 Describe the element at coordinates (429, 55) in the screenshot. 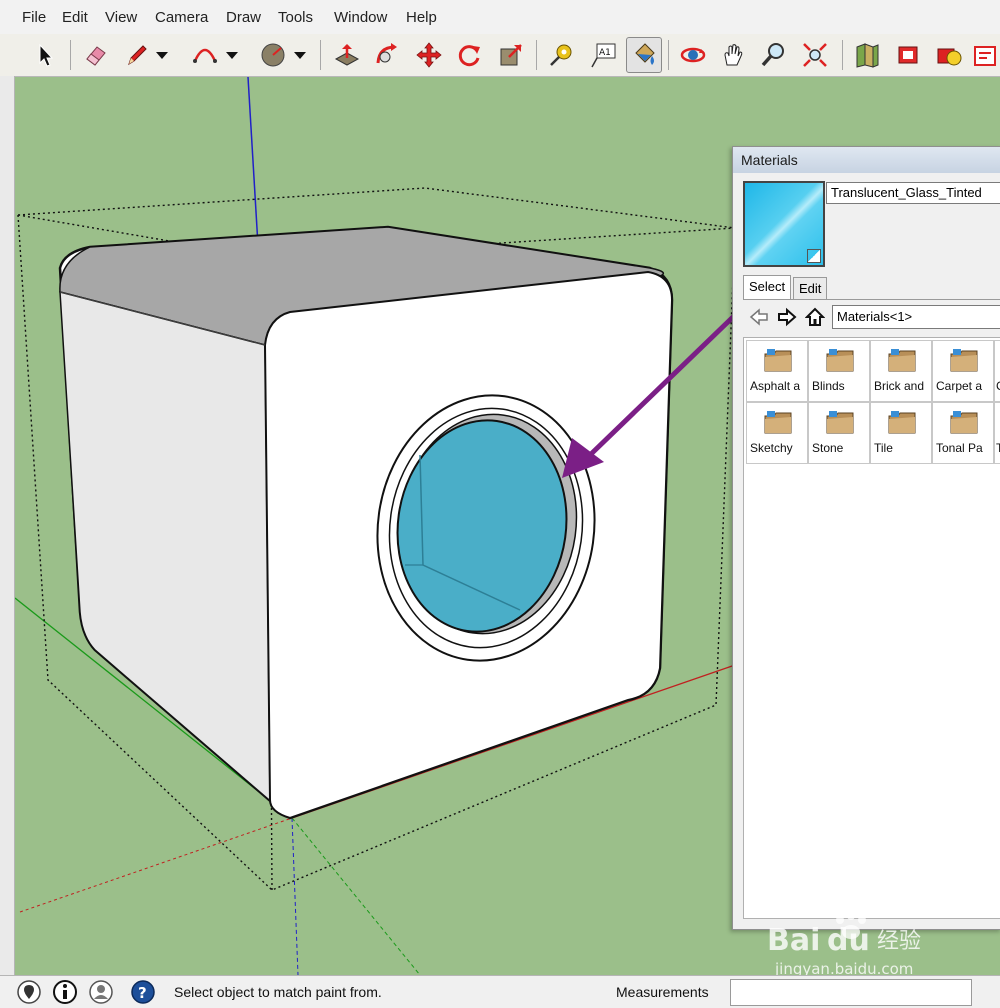

I see `move-icon` at that location.